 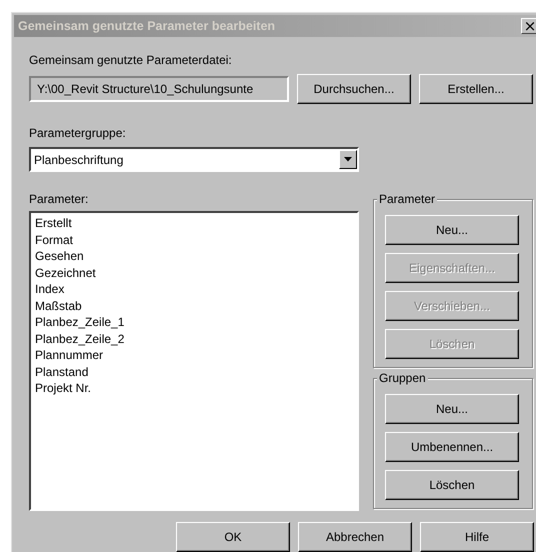 I want to click on field-label: Parametergruppe:, so click(x=77, y=133).